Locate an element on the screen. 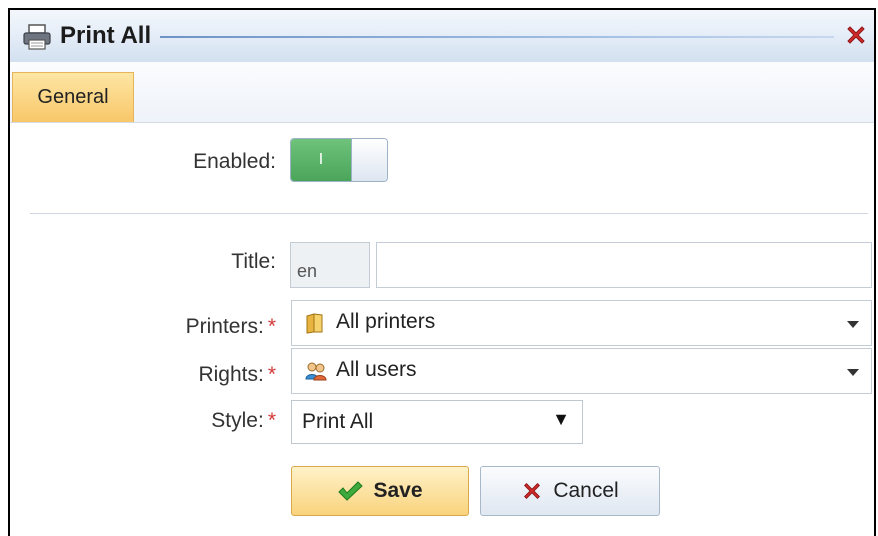 The height and width of the screenshot is (536, 878). save-button: Save is located at coordinates (380, 491).